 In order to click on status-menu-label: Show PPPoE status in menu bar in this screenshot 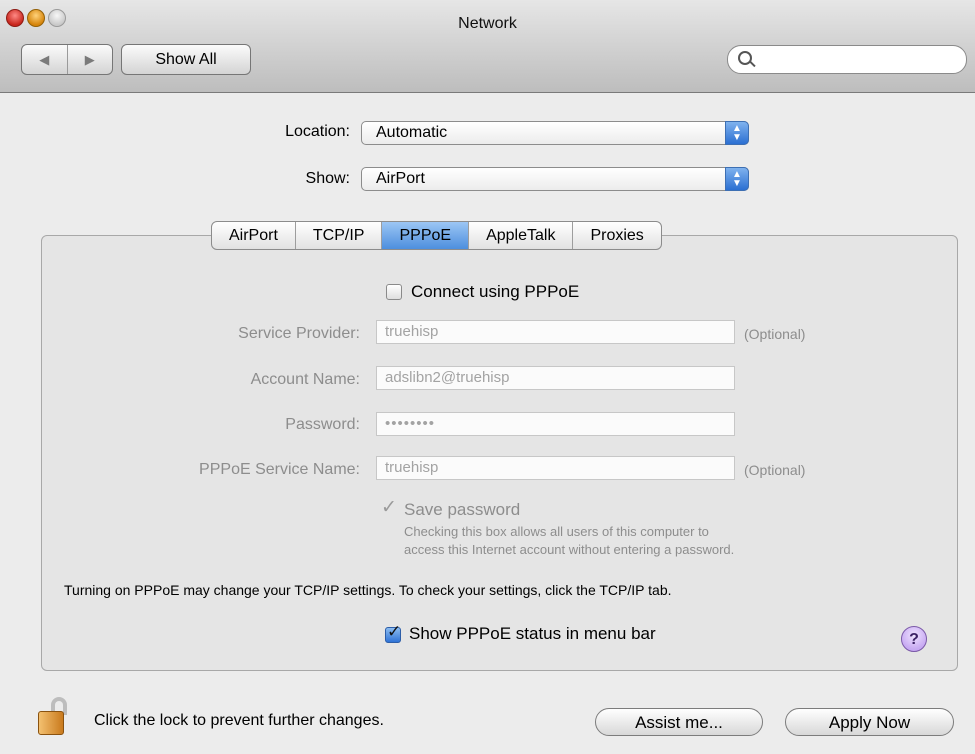, I will do `click(532, 633)`.